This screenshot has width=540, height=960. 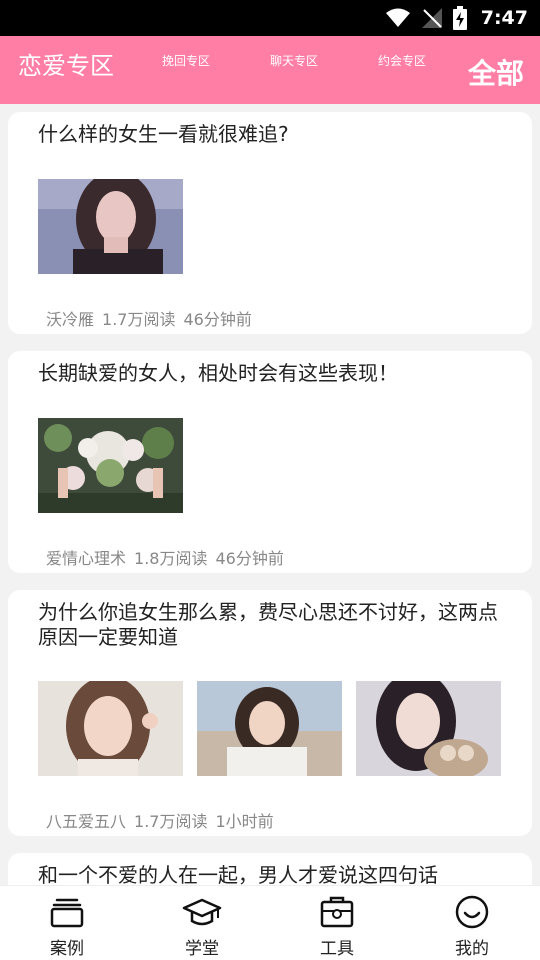 What do you see at coordinates (70, 319) in the screenshot?
I see `article-author: 沃冷雁` at bounding box center [70, 319].